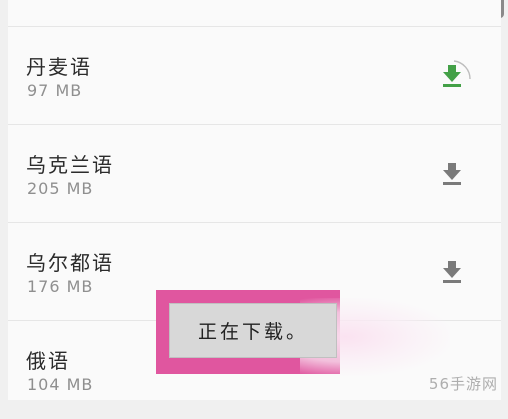 The height and width of the screenshot is (419, 508). What do you see at coordinates (70, 263) in the screenshot?
I see `language-name: 乌尔都语` at bounding box center [70, 263].